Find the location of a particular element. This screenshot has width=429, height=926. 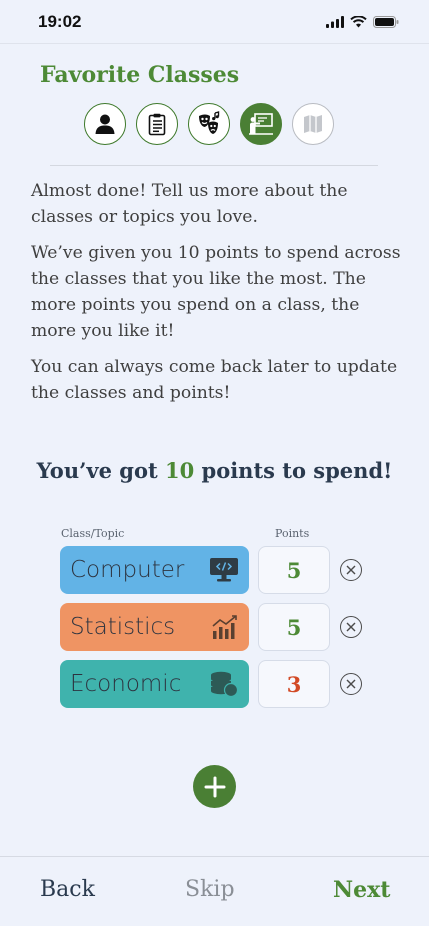

signal-icon is located at coordinates (335, 21).